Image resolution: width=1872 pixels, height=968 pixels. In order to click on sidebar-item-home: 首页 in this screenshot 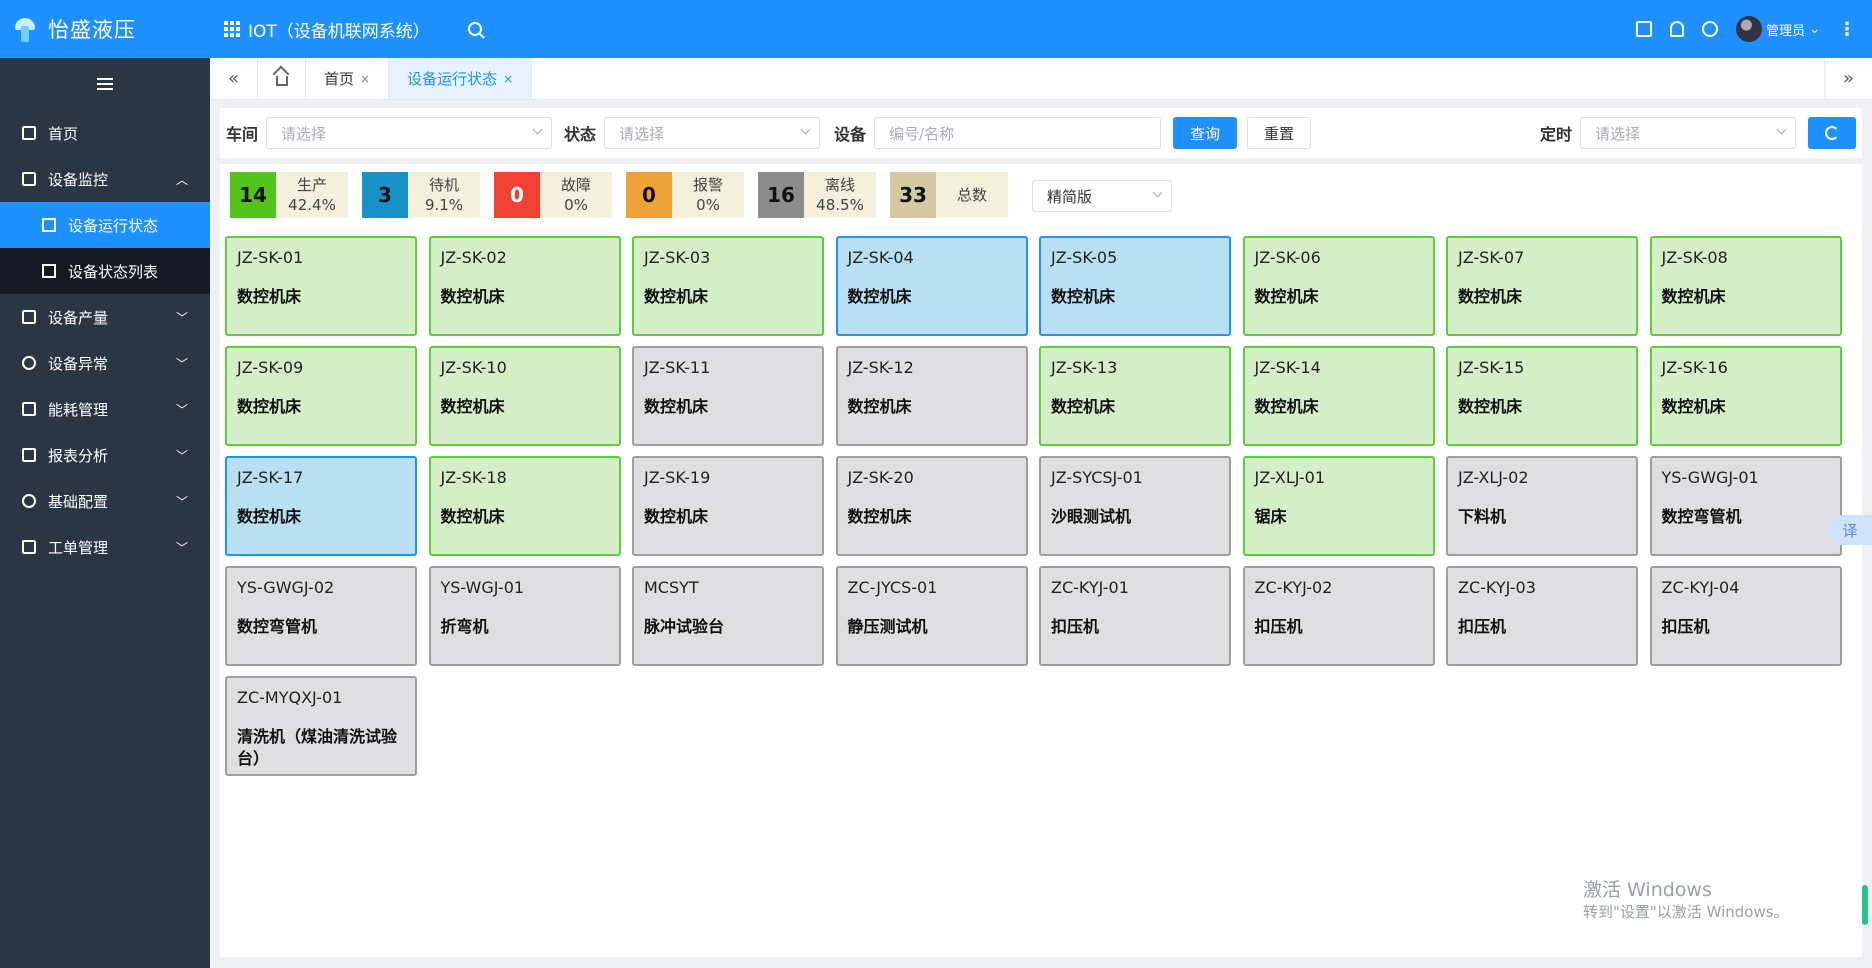, I will do `click(105, 133)`.